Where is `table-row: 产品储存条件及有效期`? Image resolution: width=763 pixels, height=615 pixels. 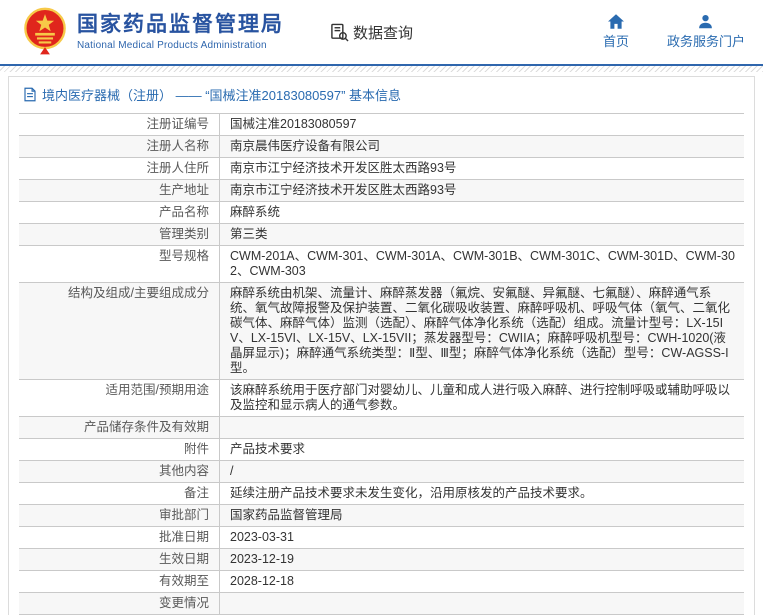
table-row: 产品储存条件及有效期 is located at coordinates (381, 428).